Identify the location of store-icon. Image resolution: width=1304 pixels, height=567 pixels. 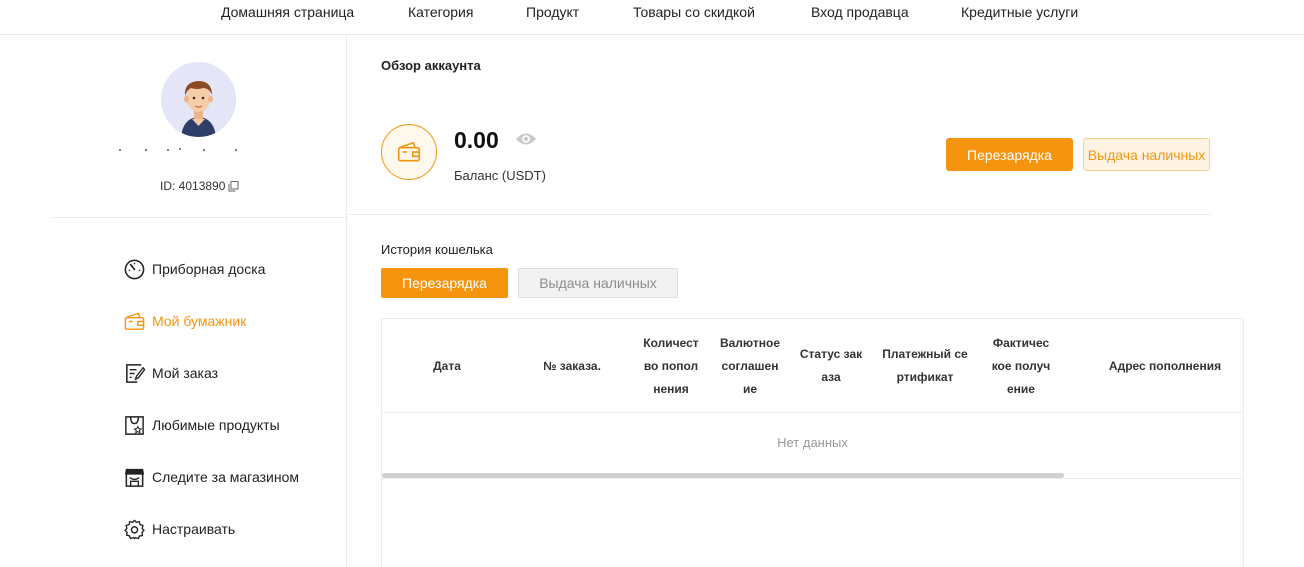
(134, 477).